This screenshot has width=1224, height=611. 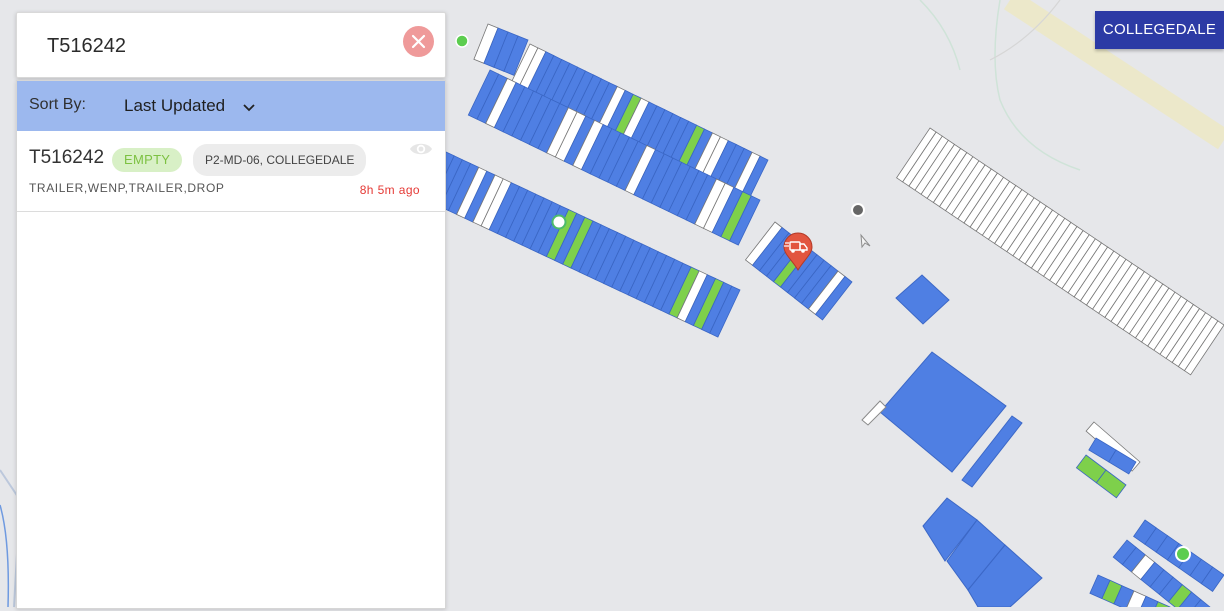 What do you see at coordinates (126, 188) in the screenshot?
I see `trailer-tags: TRAILER,WENP,TRAILER,DROP` at bounding box center [126, 188].